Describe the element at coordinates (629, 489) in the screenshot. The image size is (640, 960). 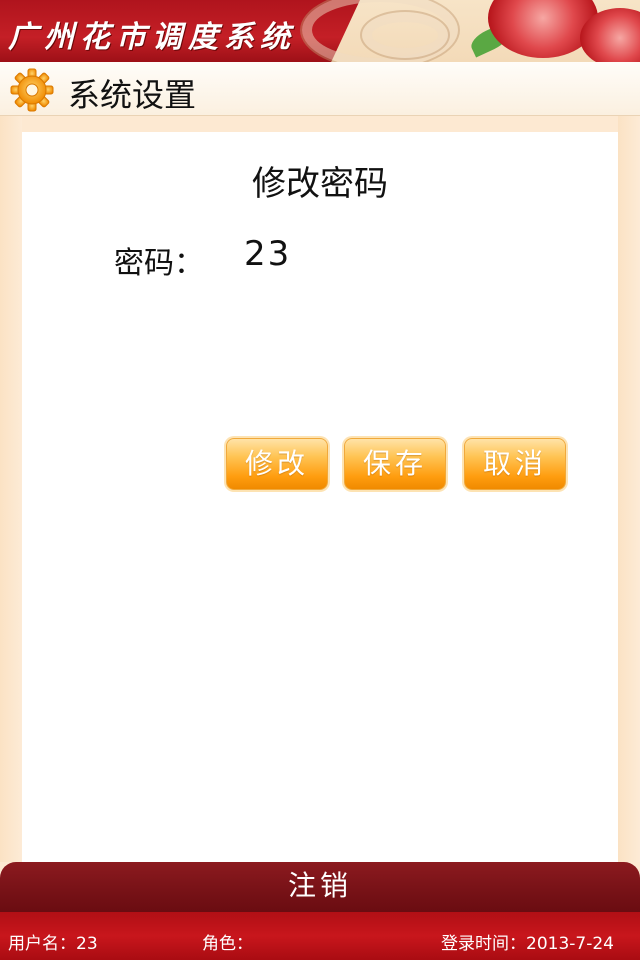
I see `right-side-decoration` at that location.